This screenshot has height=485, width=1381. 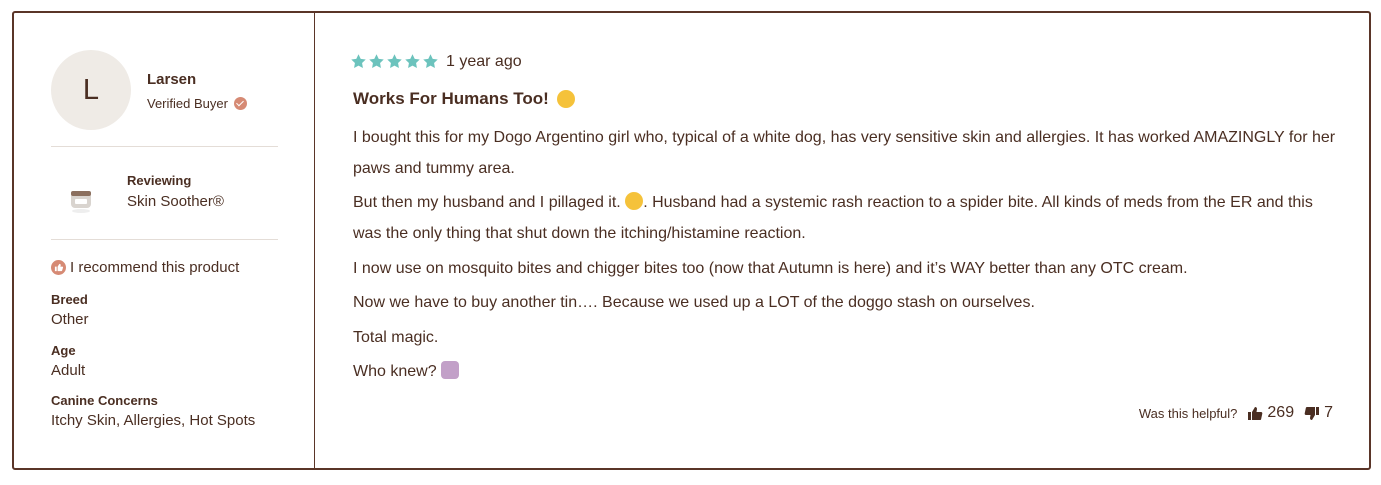 What do you see at coordinates (634, 201) in the screenshot?
I see `tears-of-joy-emoji-icon` at bounding box center [634, 201].